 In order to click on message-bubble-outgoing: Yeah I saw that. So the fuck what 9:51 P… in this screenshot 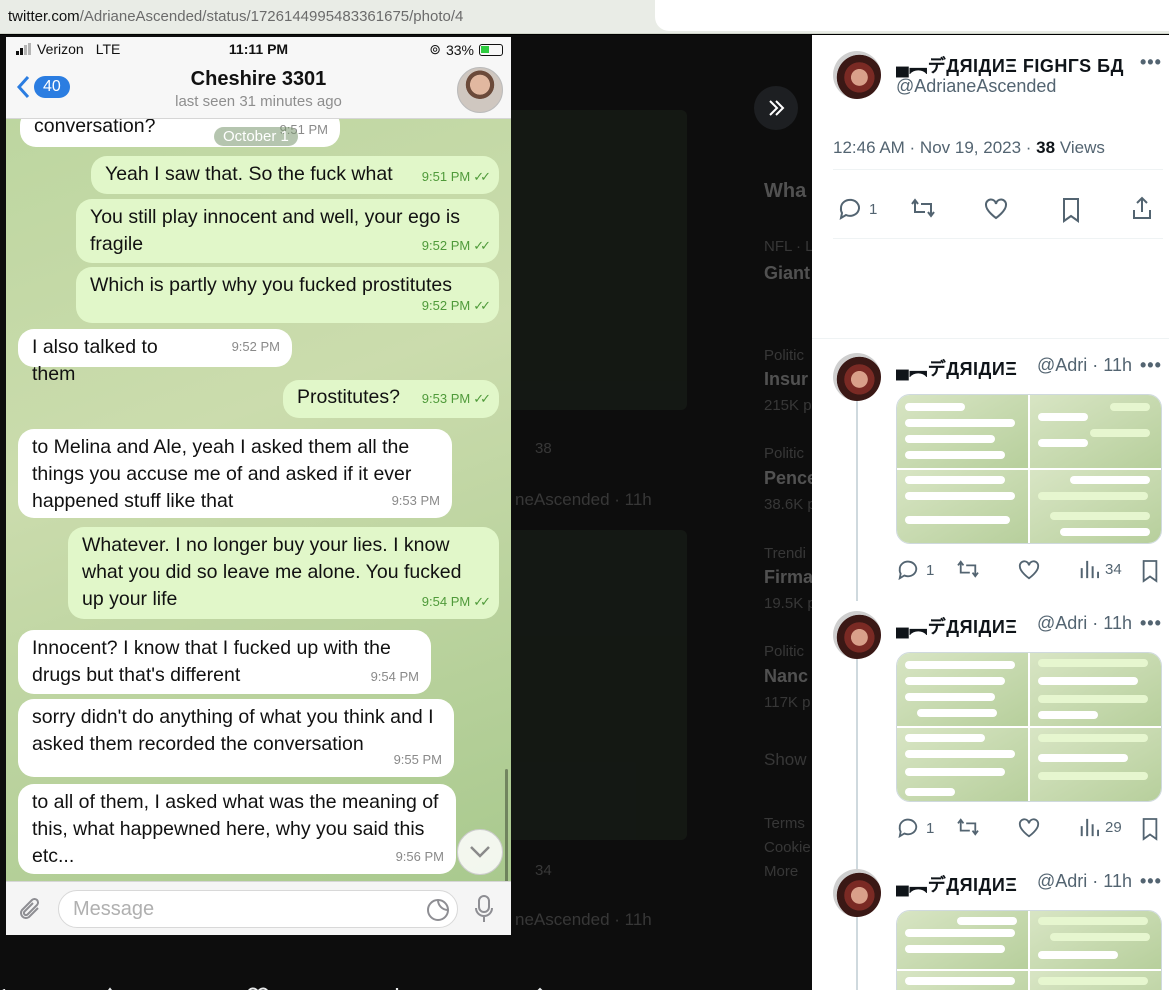, I will do `click(295, 175)`.